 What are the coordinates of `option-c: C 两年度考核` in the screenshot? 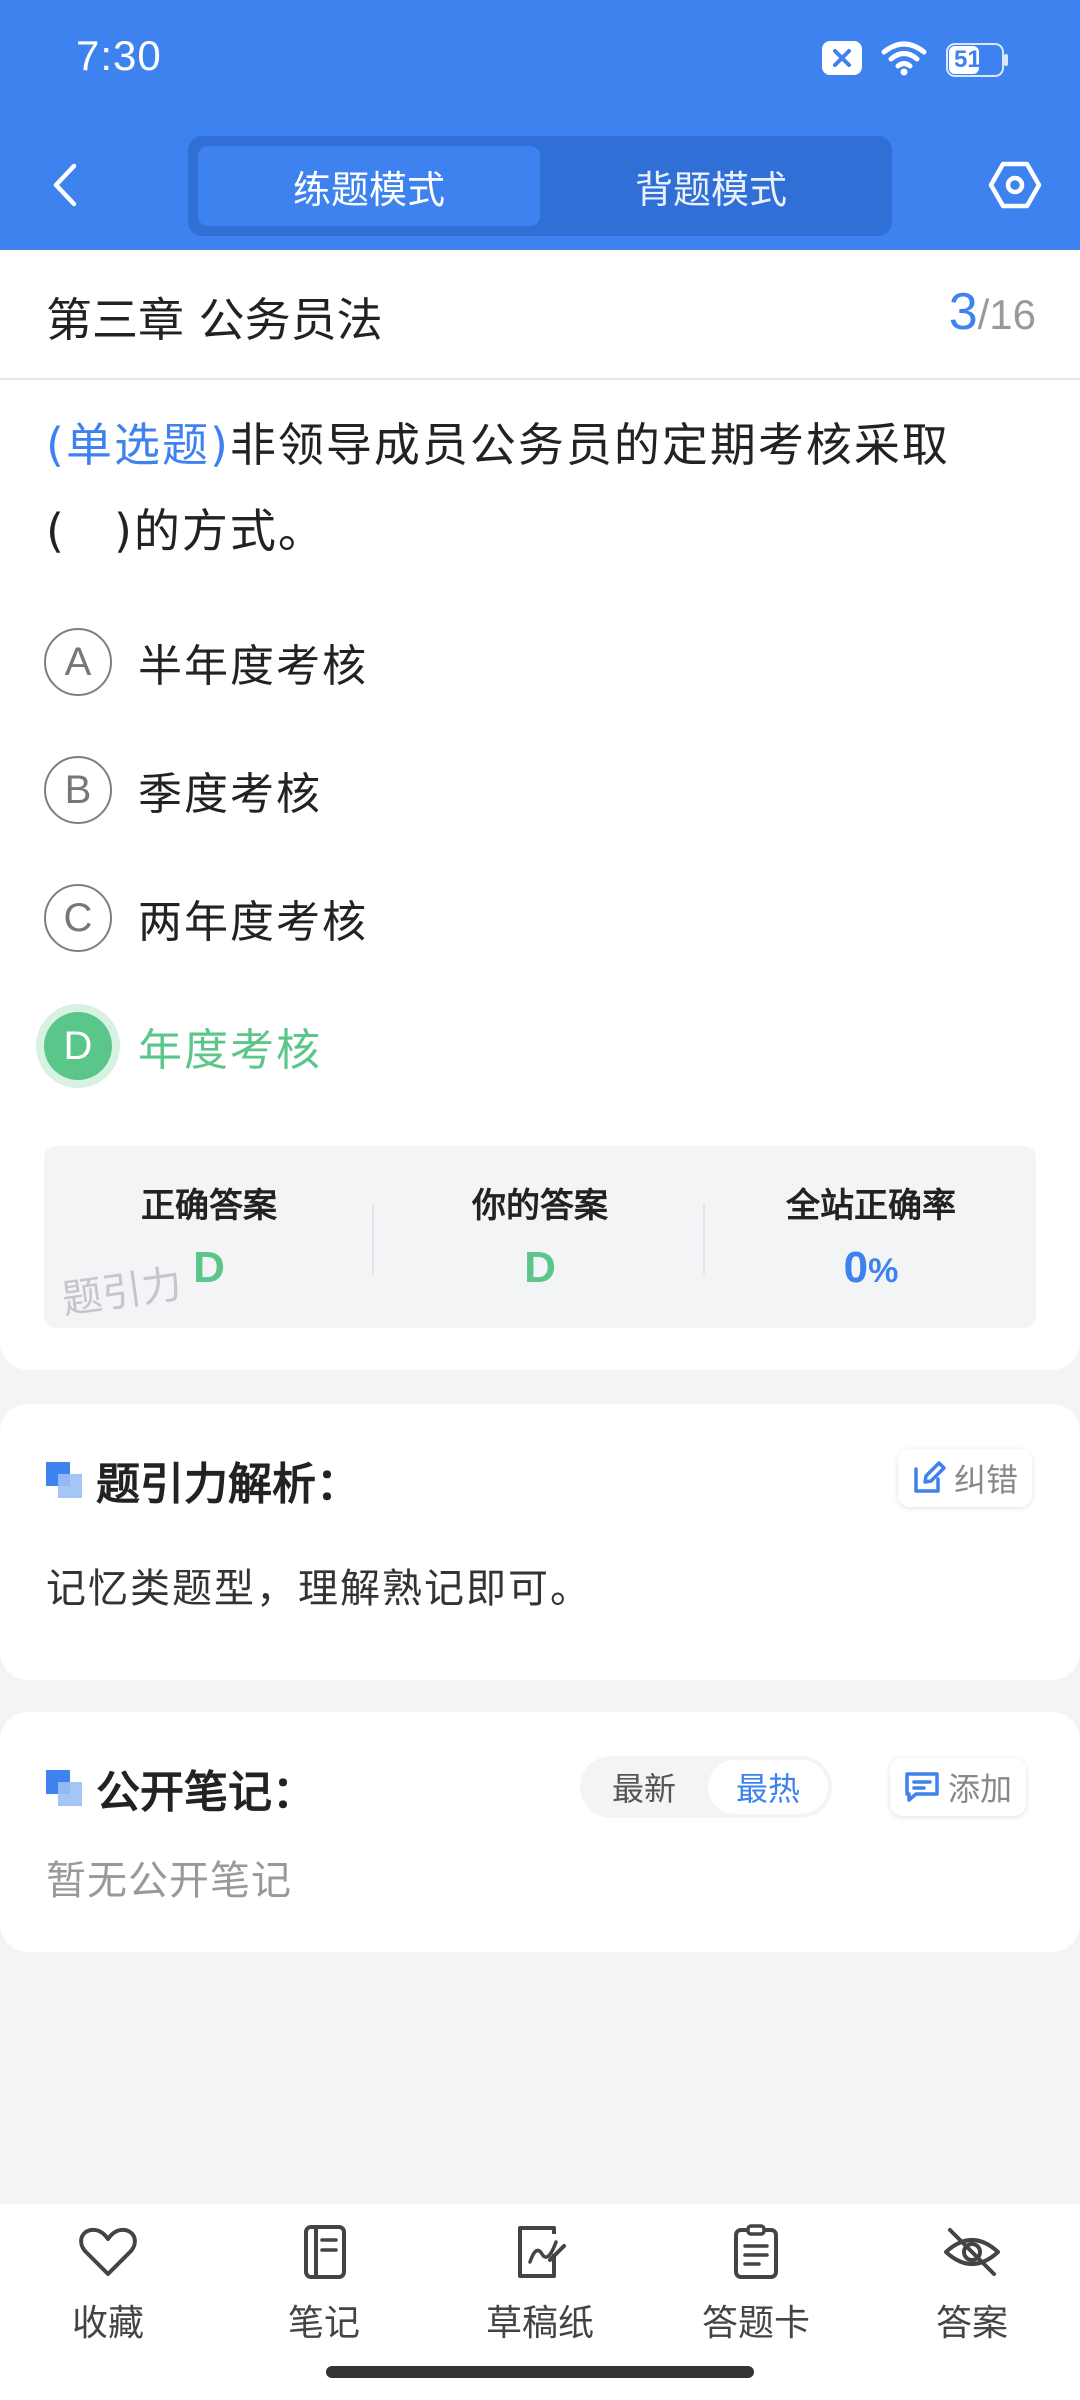 It's located at (206, 918).